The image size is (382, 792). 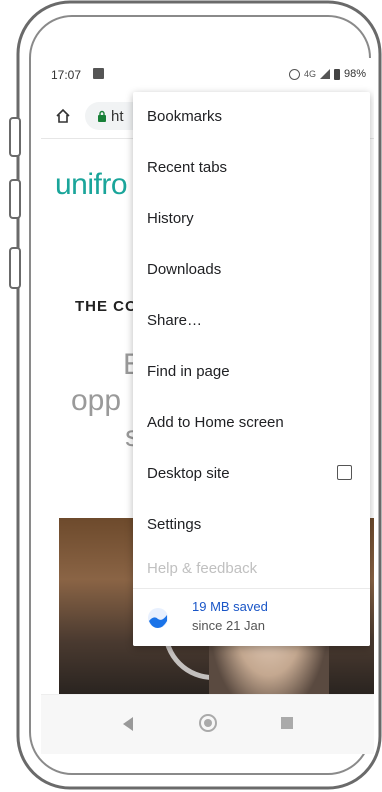 I want to click on menu-item-label: Help & feedback, so click(x=202, y=568).